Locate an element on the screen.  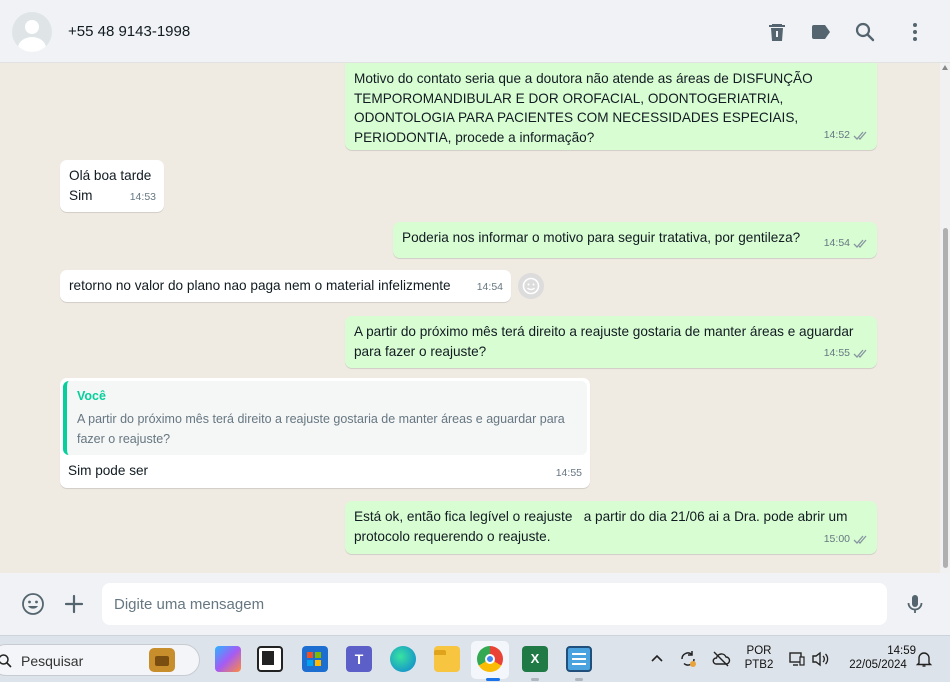
copilot-icon is located at coordinates (228, 659).